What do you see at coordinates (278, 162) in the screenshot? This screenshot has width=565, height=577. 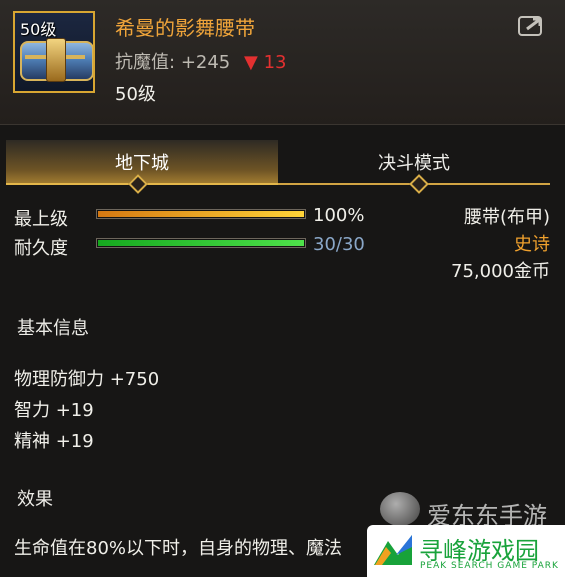 I see `mode-tabs: 地下城 决斗模式` at bounding box center [278, 162].